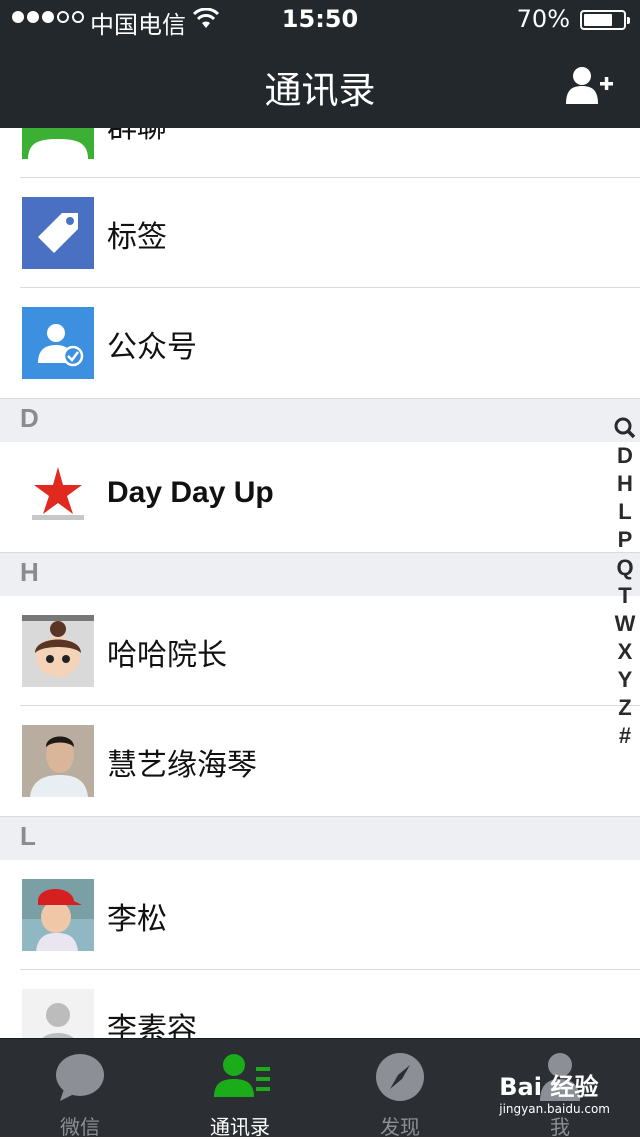  What do you see at coordinates (320, 915) in the screenshot?
I see `contact-row: 李松` at bounding box center [320, 915].